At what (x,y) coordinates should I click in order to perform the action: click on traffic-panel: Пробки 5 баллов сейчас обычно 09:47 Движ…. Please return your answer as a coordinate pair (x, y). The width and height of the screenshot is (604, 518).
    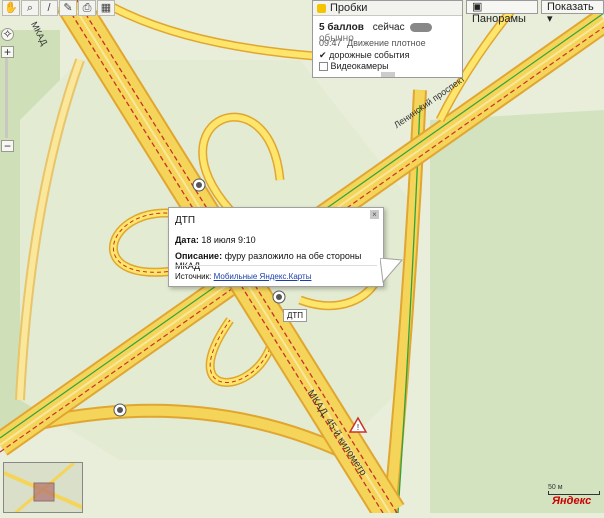
    Looking at the image, I should click on (387, 39).